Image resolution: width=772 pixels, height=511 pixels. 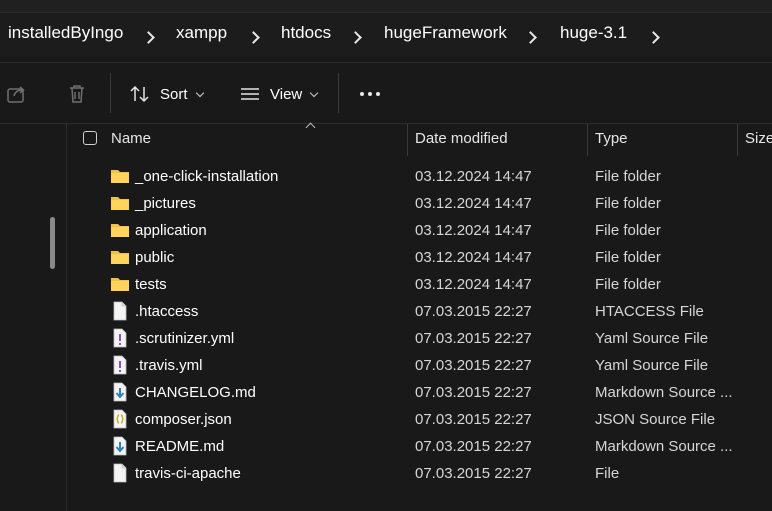 What do you see at coordinates (174, 94) in the screenshot?
I see `sort-label: Sort` at bounding box center [174, 94].